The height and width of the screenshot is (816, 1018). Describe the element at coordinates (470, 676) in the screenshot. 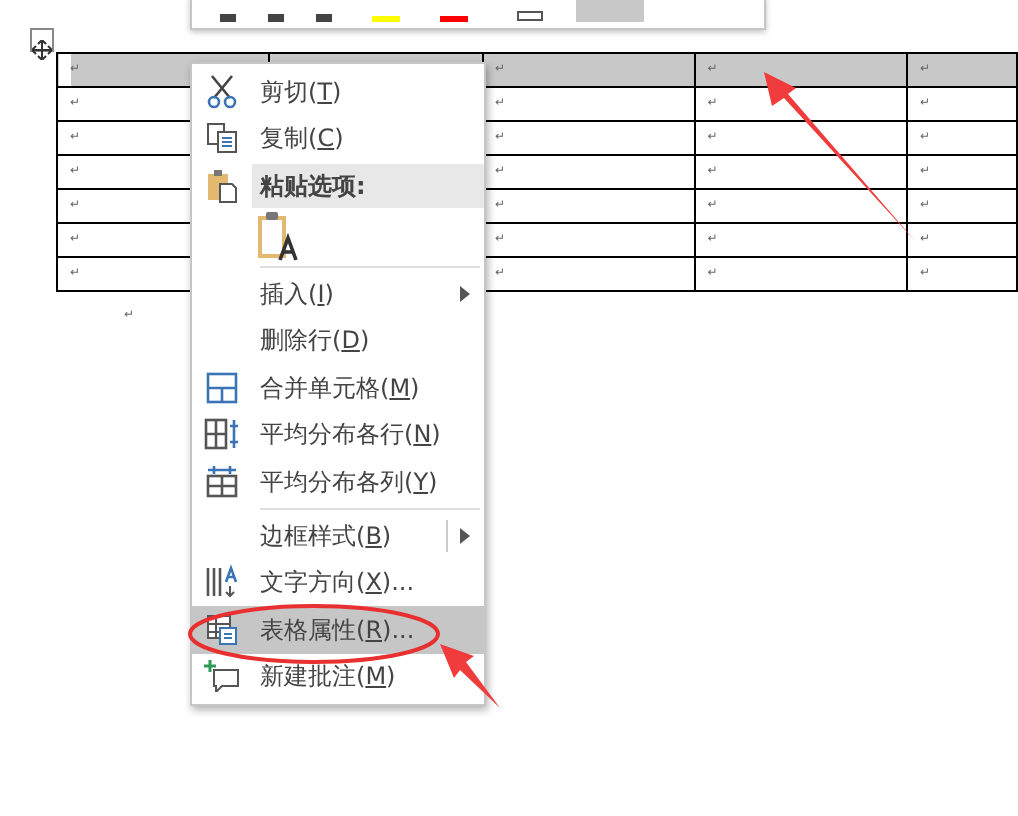

I see `annotation-arrow` at that location.